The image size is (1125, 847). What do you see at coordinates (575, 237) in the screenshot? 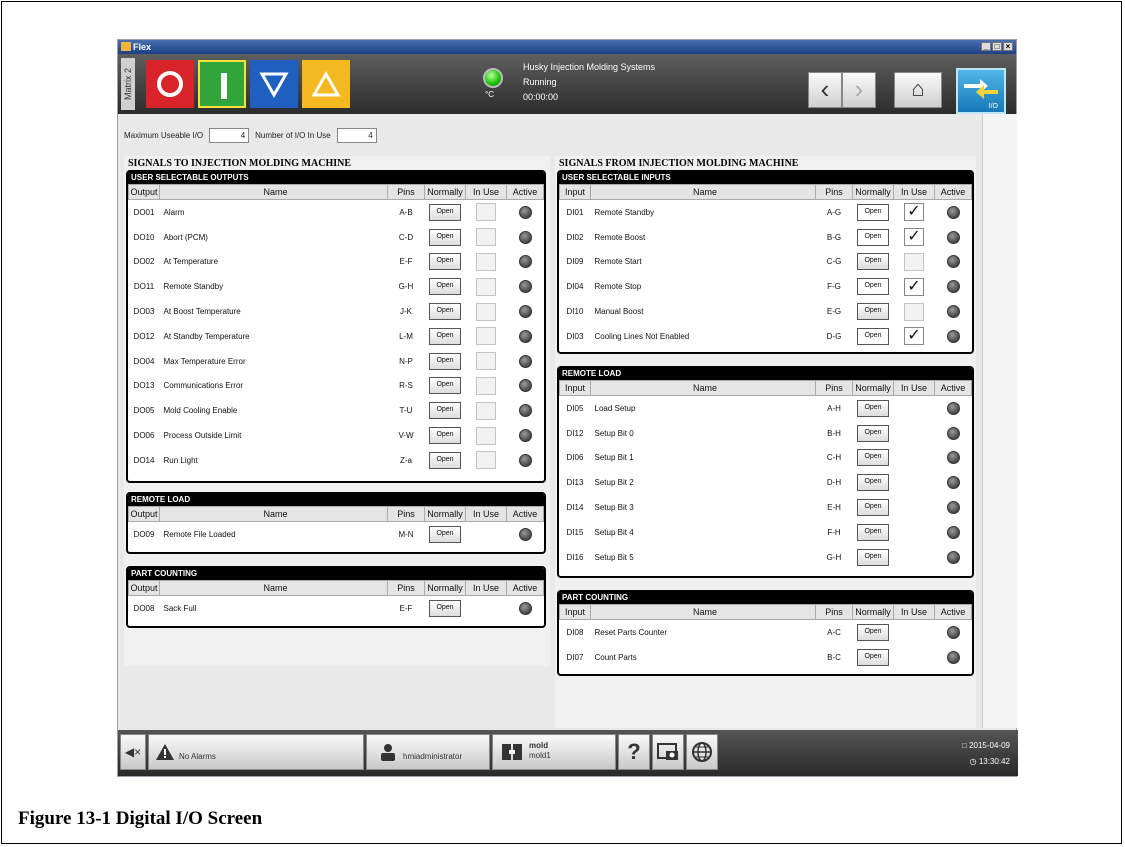
I see `signal-id: DI02` at bounding box center [575, 237].